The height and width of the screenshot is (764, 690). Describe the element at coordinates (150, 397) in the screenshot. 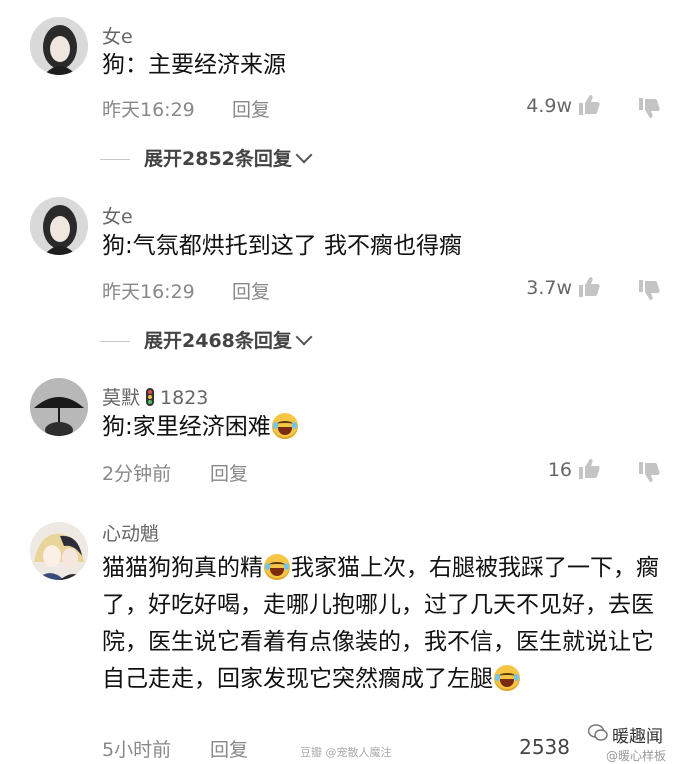

I see `level-badge-icon` at that location.